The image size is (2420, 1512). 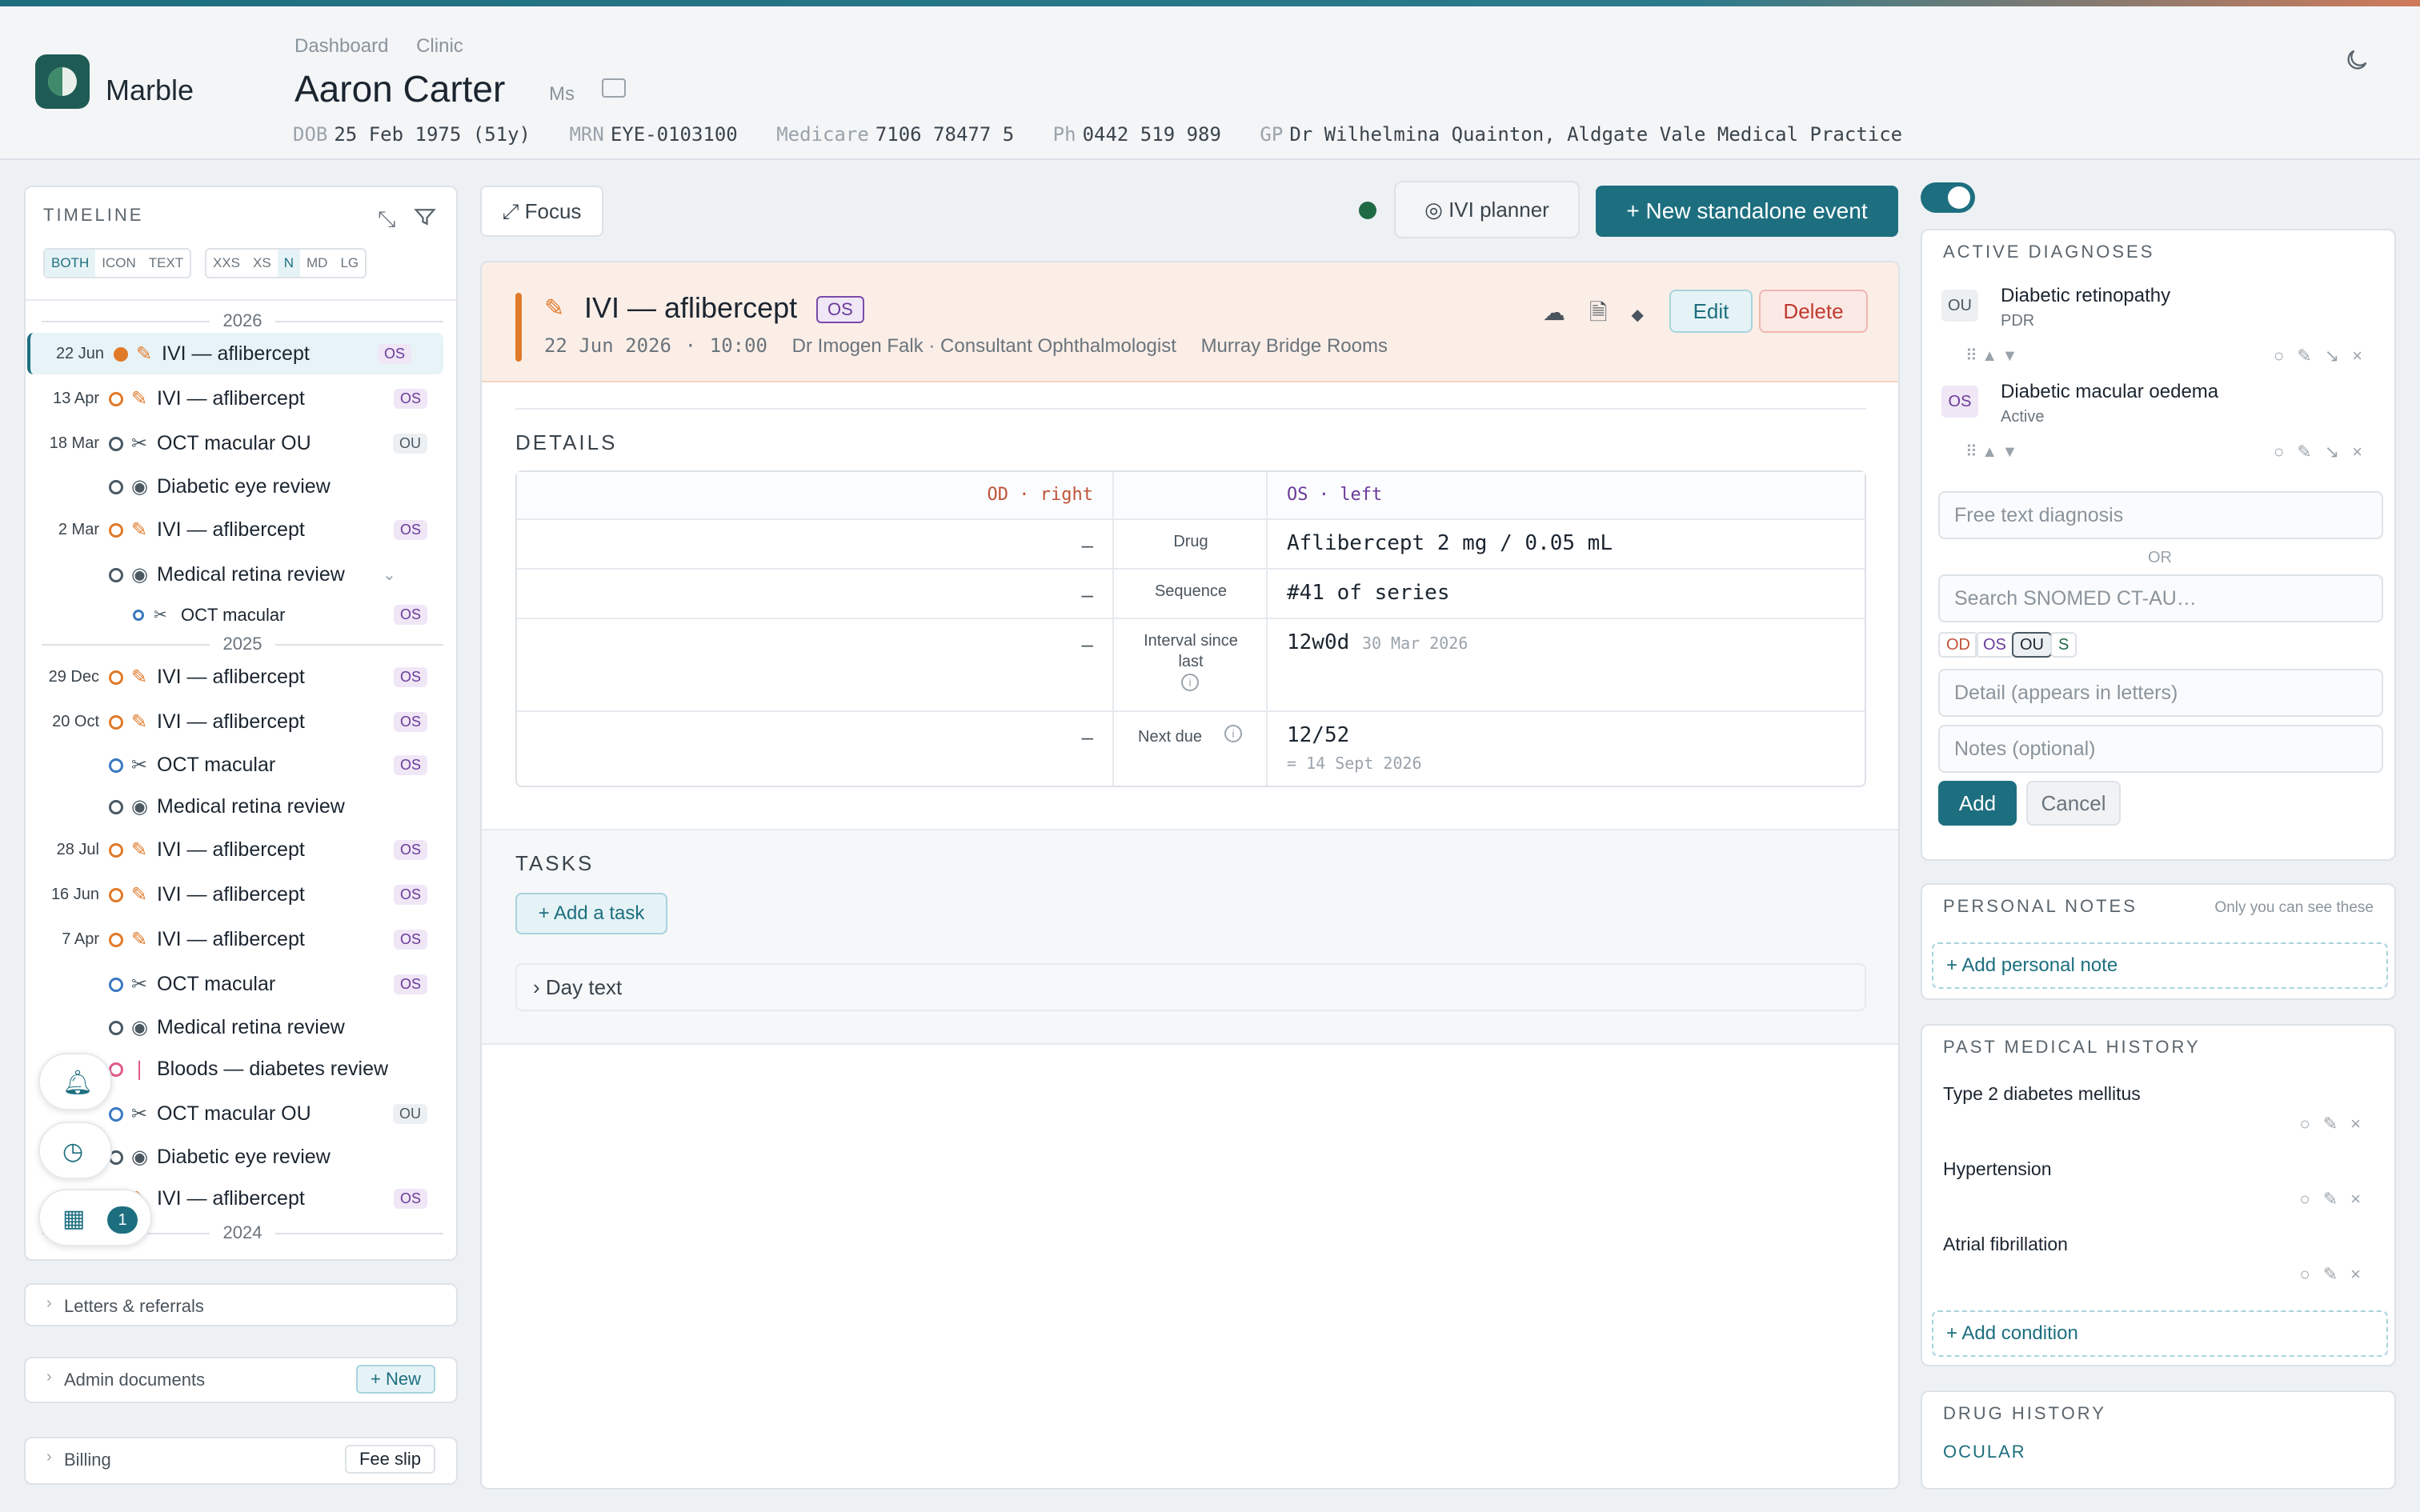 What do you see at coordinates (1190, 937) in the screenshot?
I see `tasks-section` at bounding box center [1190, 937].